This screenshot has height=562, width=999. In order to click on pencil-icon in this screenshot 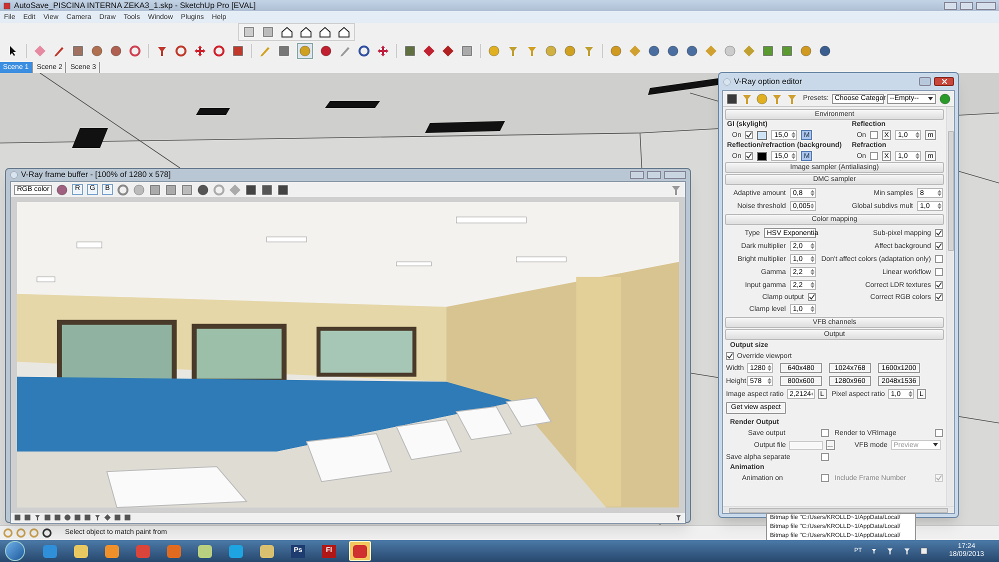, I will do `click(59, 51)`.